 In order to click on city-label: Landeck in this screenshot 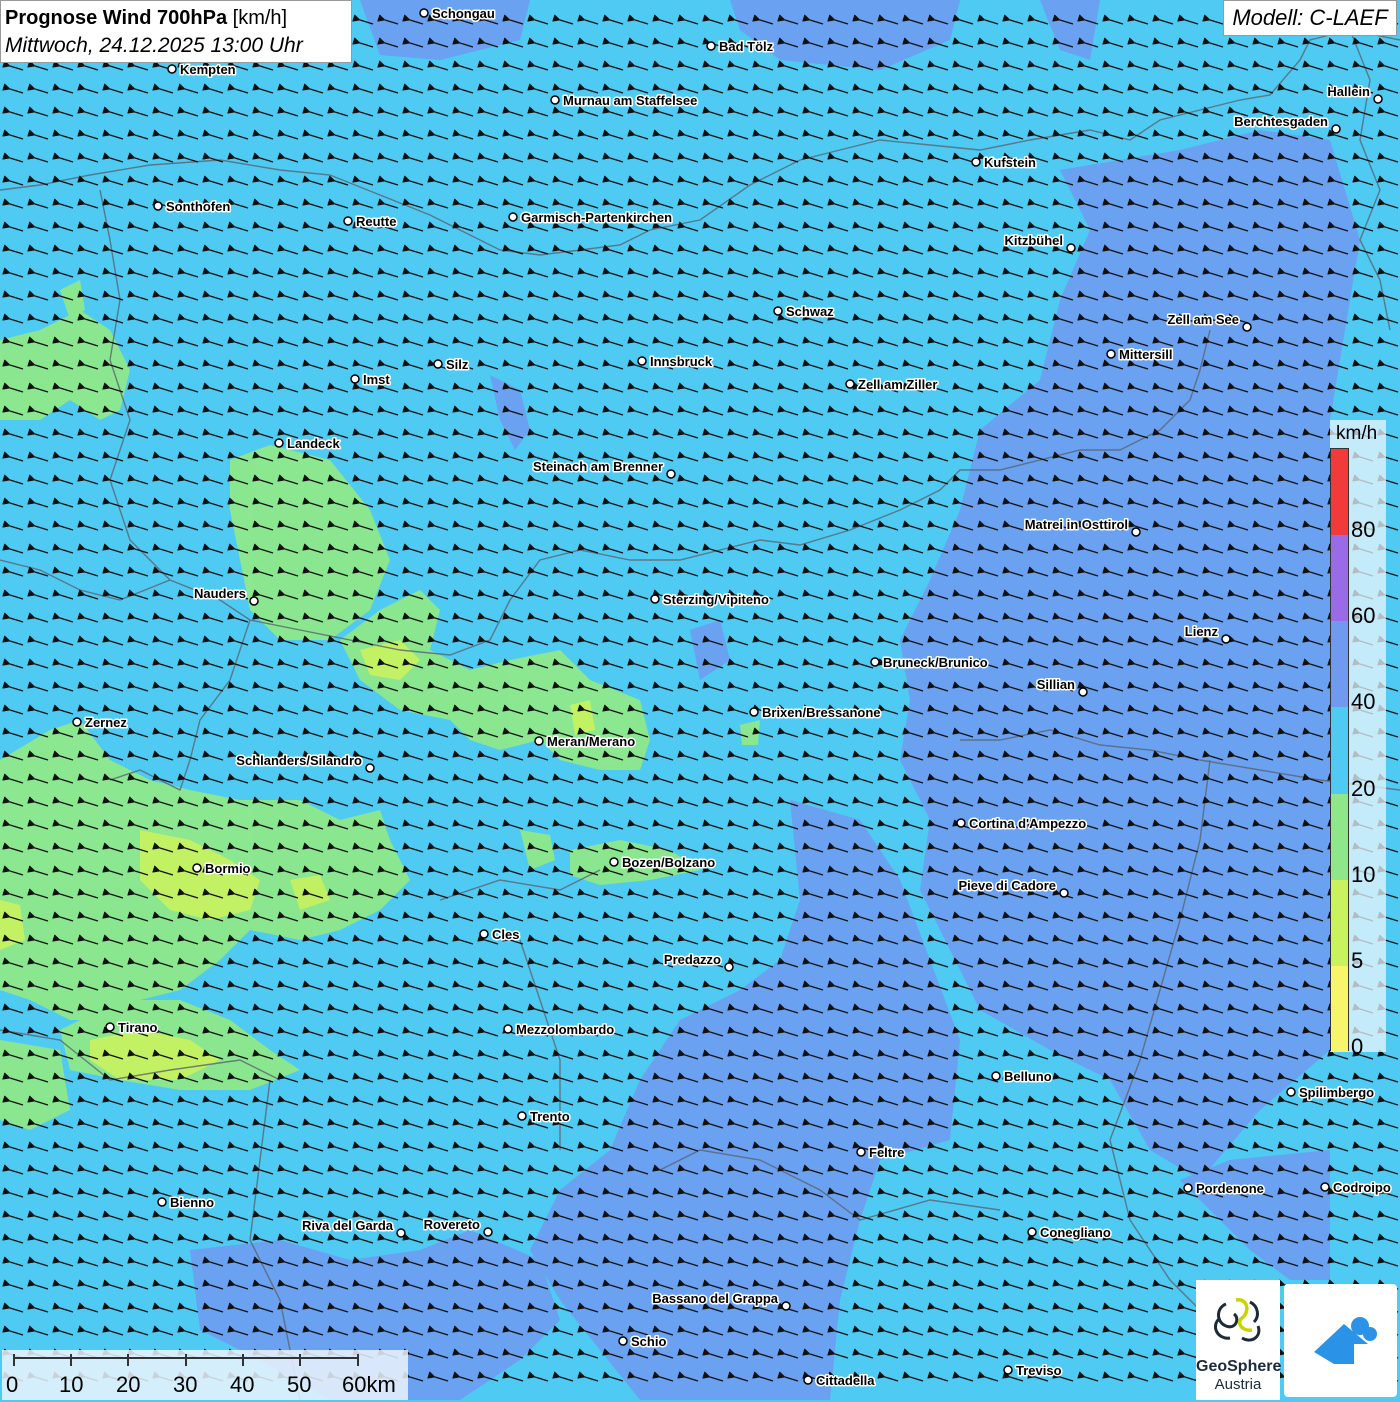, I will do `click(314, 443)`.